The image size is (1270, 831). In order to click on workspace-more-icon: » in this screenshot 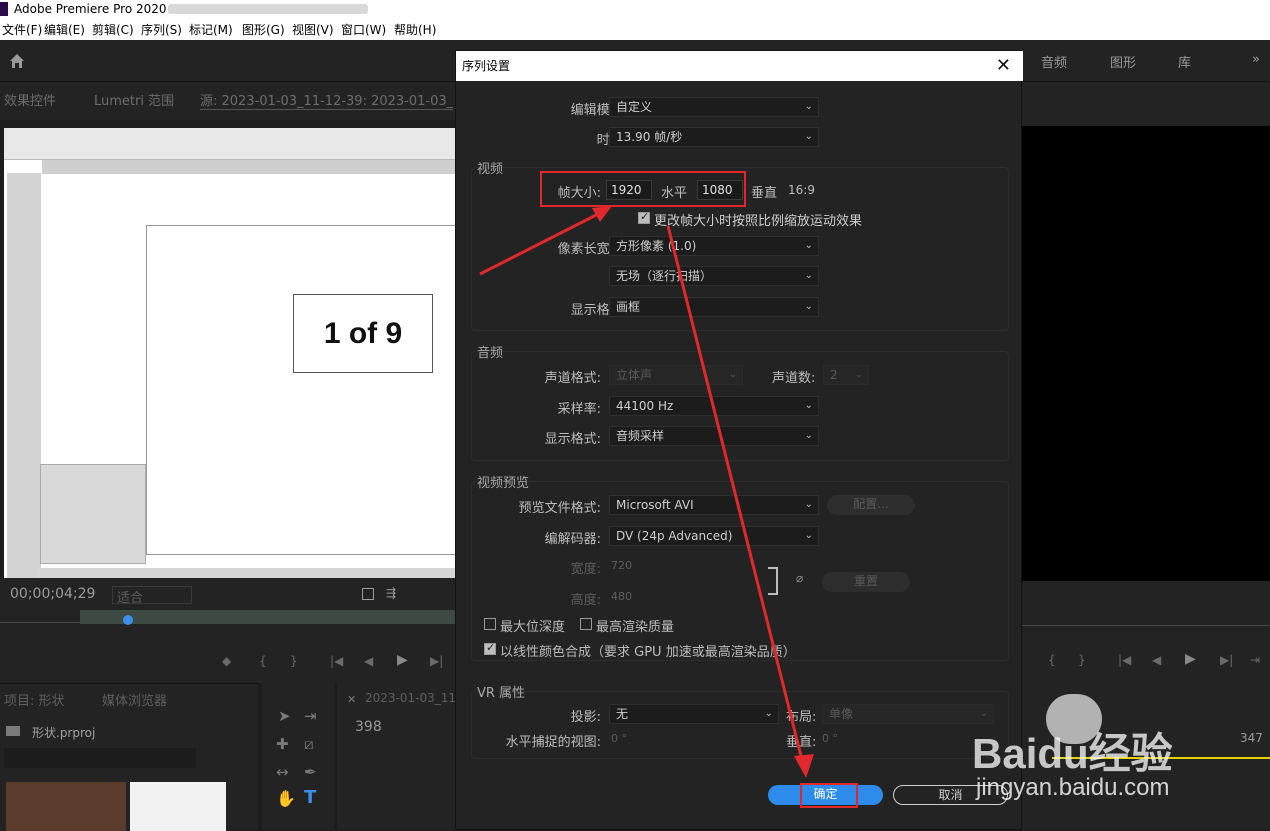, I will do `click(1256, 59)`.